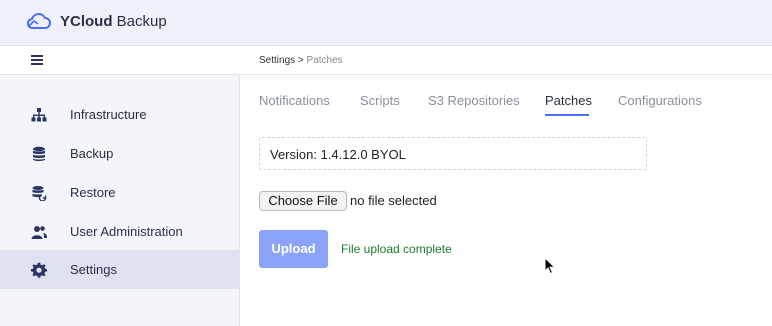 The height and width of the screenshot is (326, 772). I want to click on brand-name-bold: YCloud, so click(86, 21).